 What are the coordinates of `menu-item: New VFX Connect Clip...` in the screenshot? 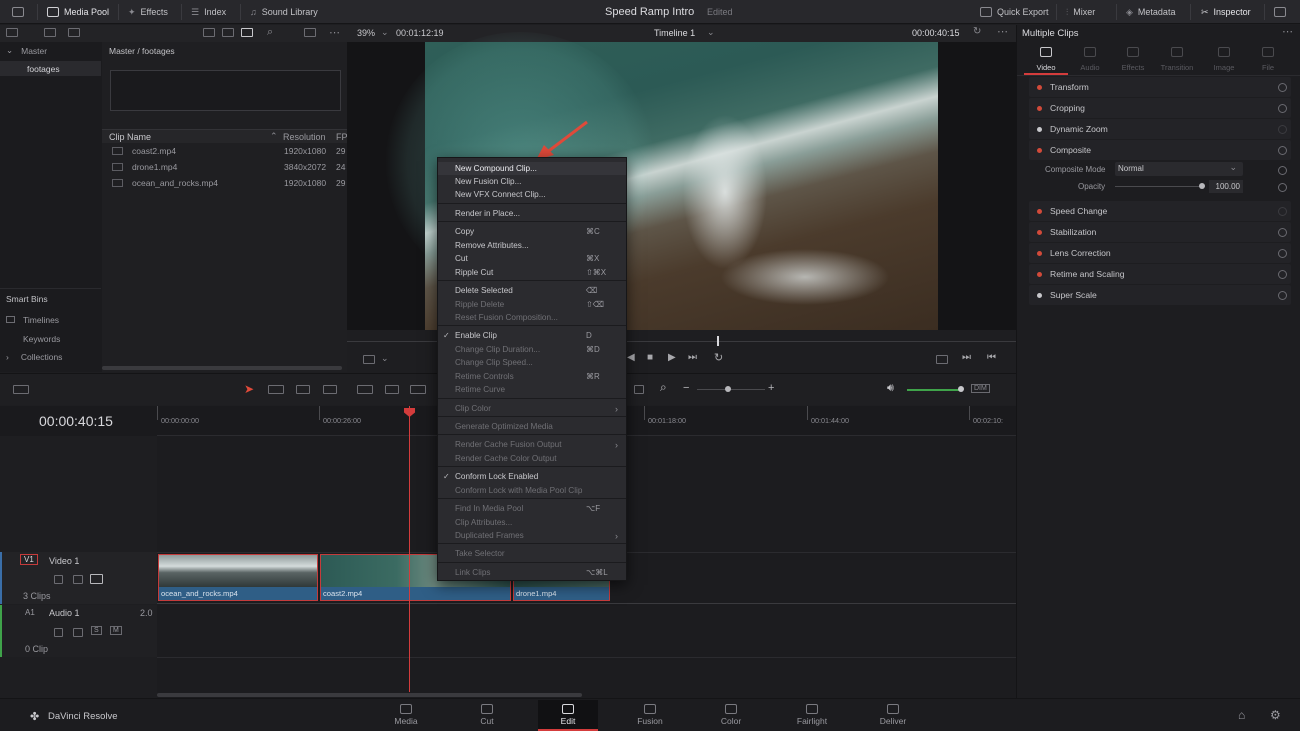 It's located at (532, 194).